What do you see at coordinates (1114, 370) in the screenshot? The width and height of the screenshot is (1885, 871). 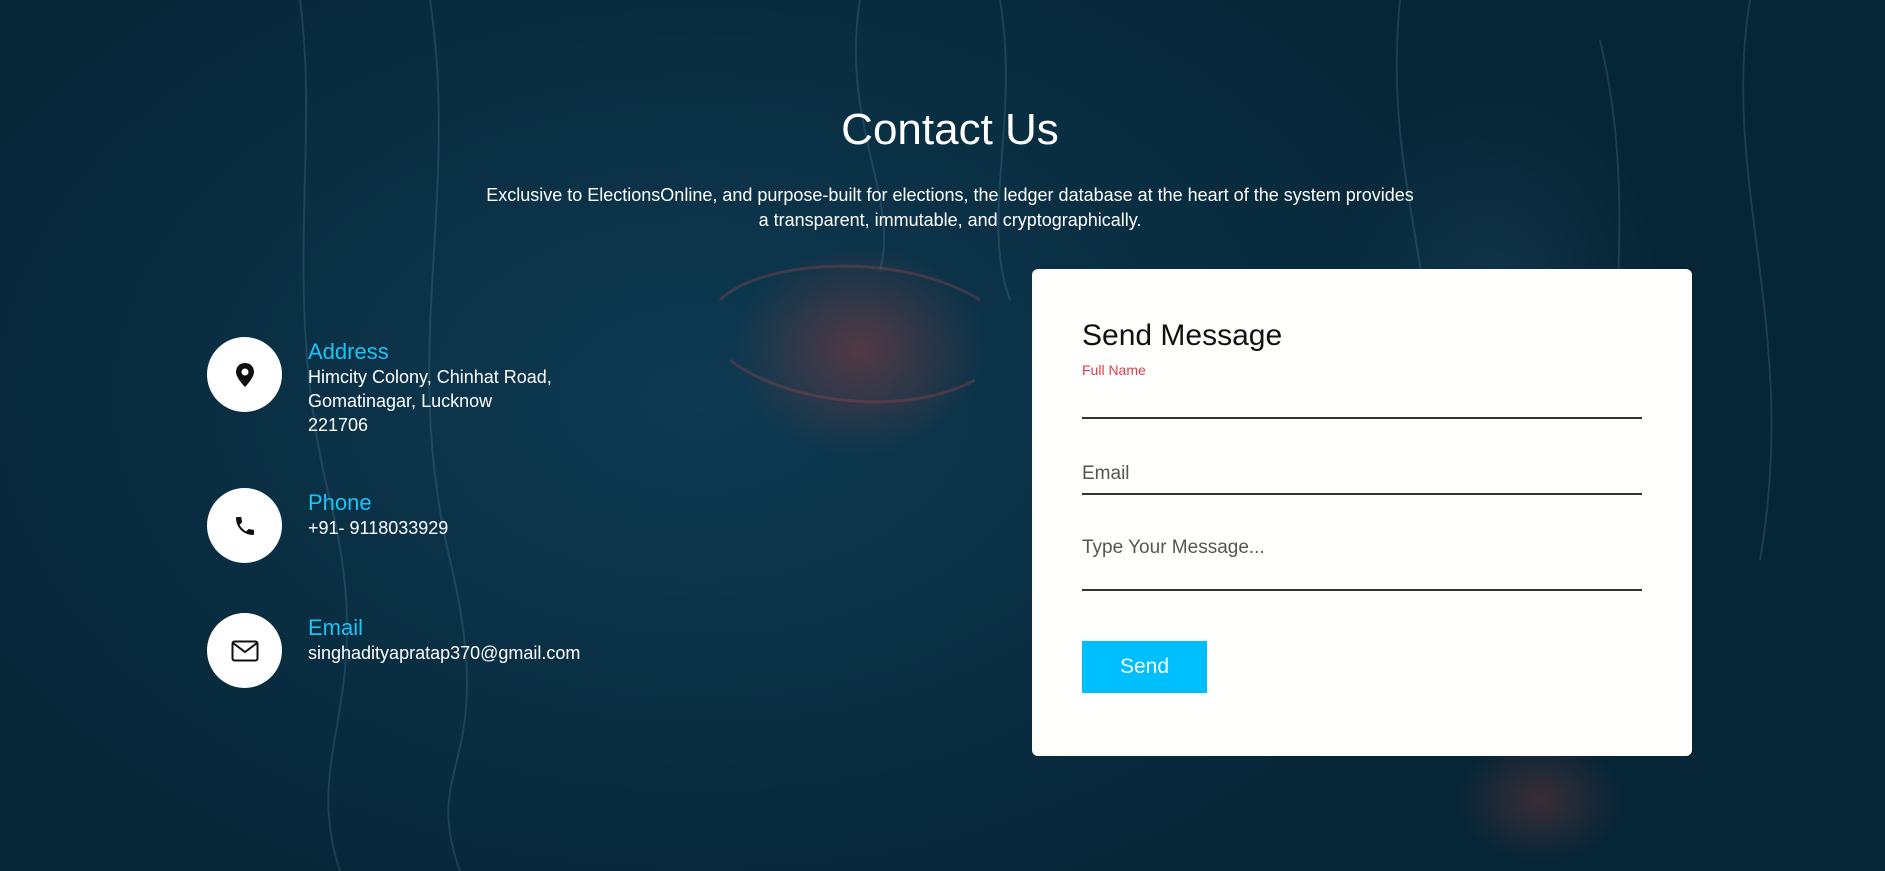 I see `full-name-label: Full Name` at bounding box center [1114, 370].